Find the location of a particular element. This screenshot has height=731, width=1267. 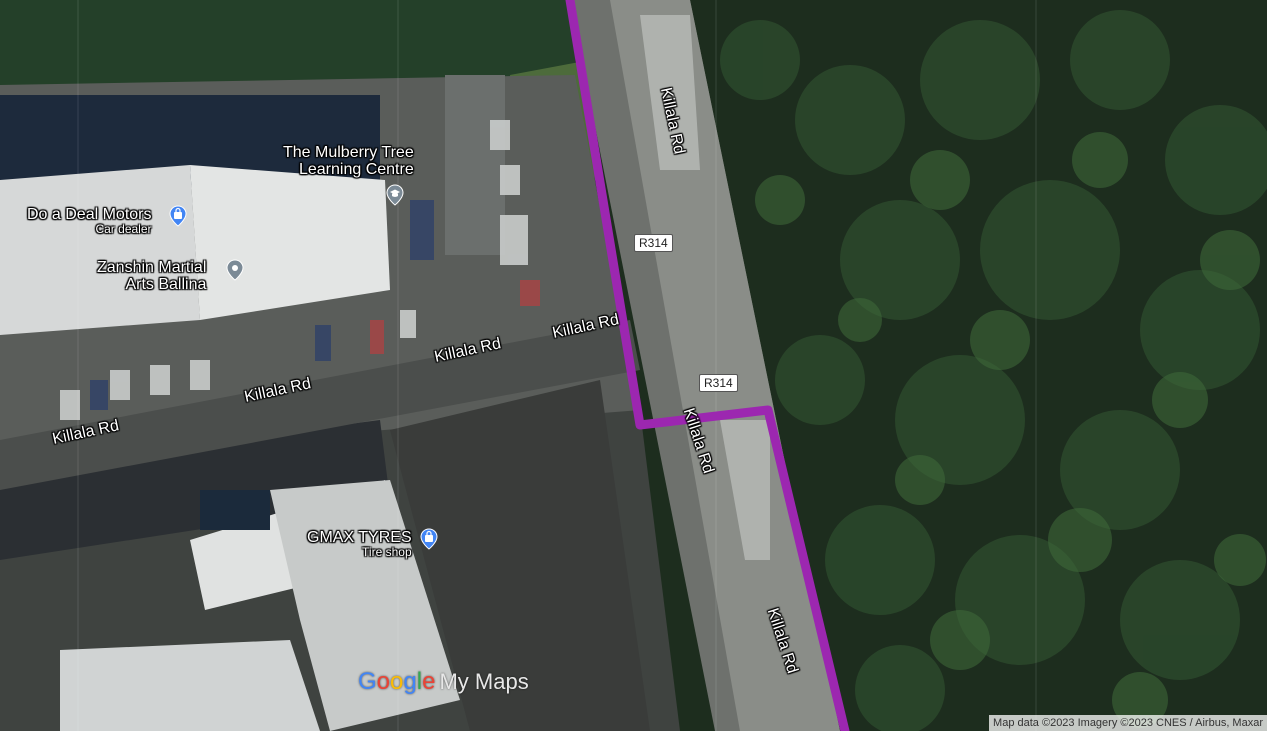

school-icon is located at coordinates (395, 195).